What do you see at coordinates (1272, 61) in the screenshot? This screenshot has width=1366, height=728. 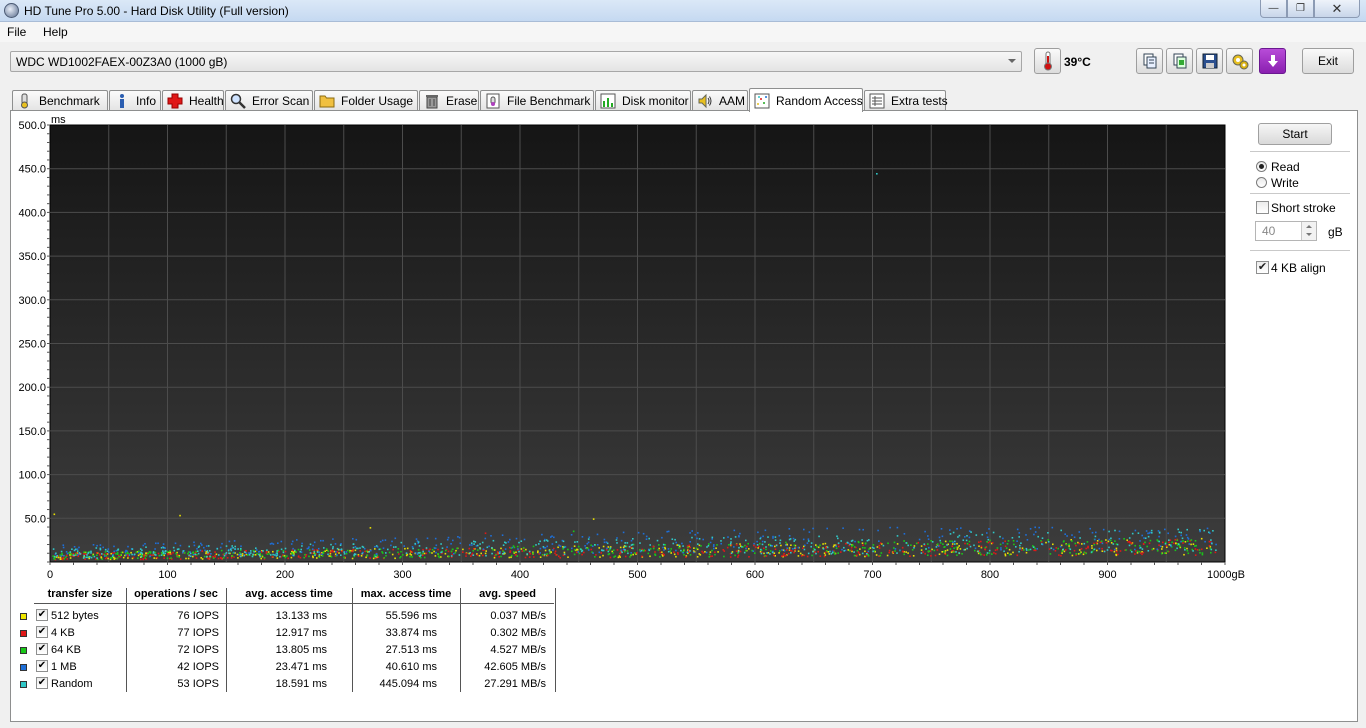 I see `update-button` at bounding box center [1272, 61].